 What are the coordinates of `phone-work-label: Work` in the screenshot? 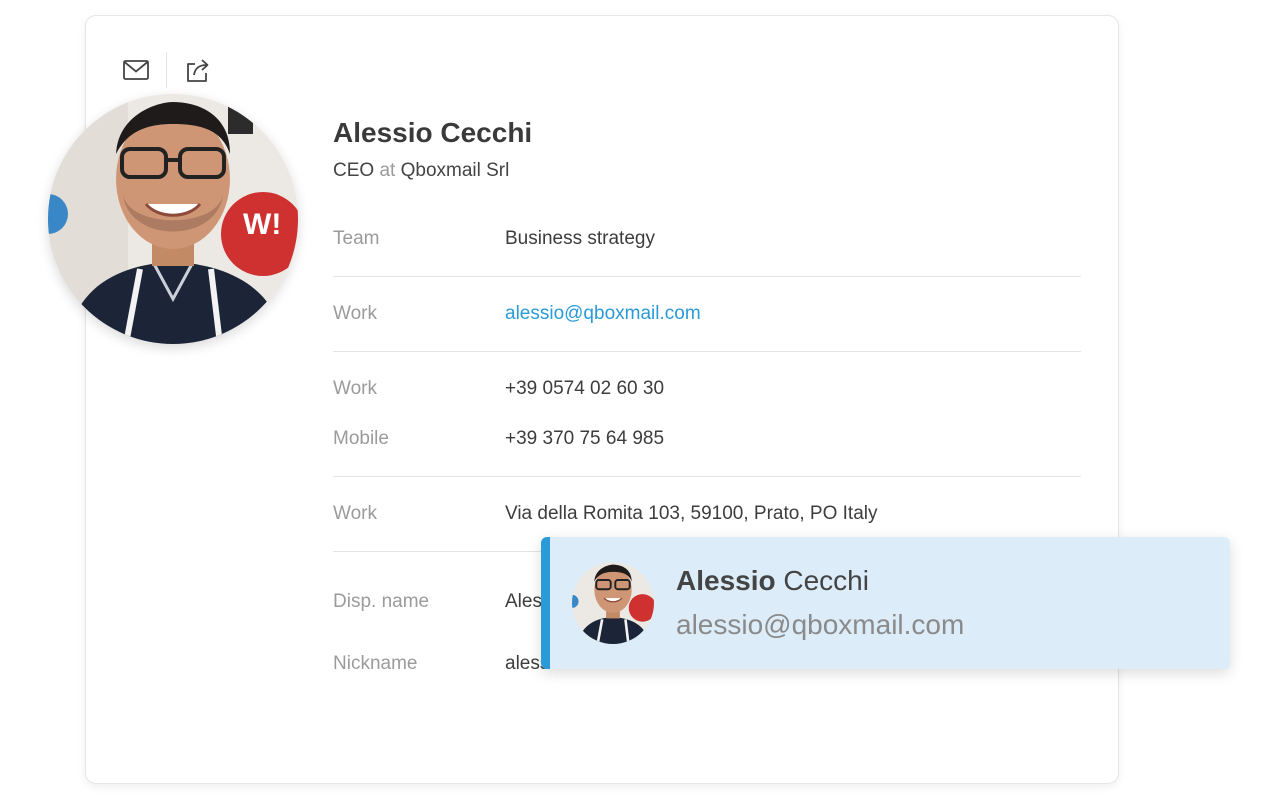 It's located at (355, 388).